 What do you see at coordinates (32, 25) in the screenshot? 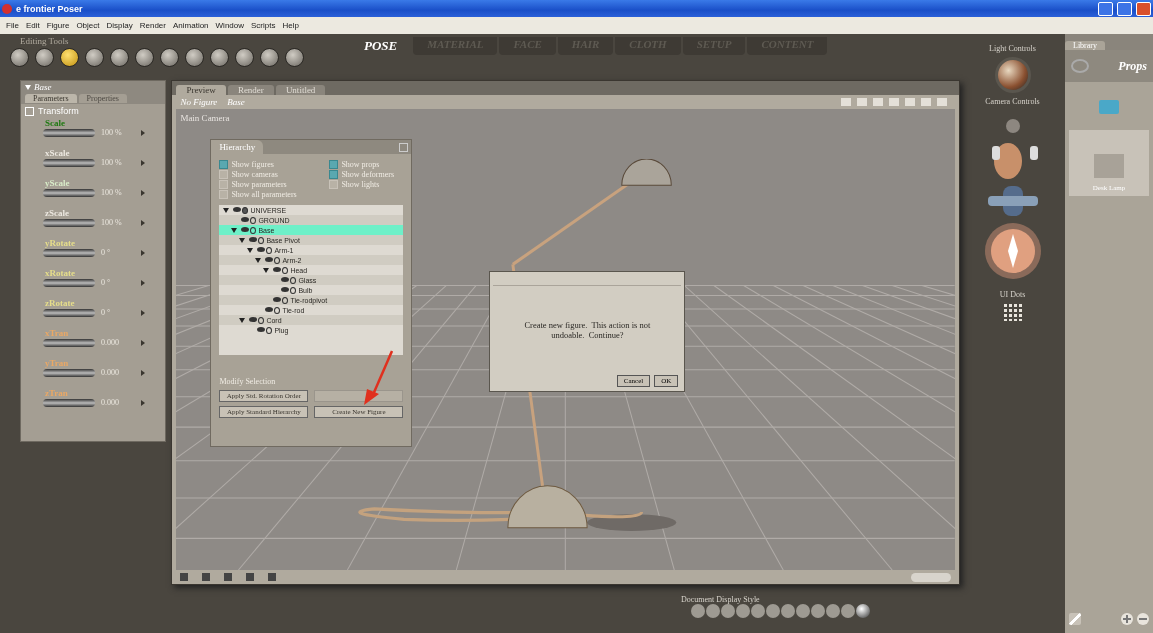
I see `menu-item: Edit` at bounding box center [32, 25].